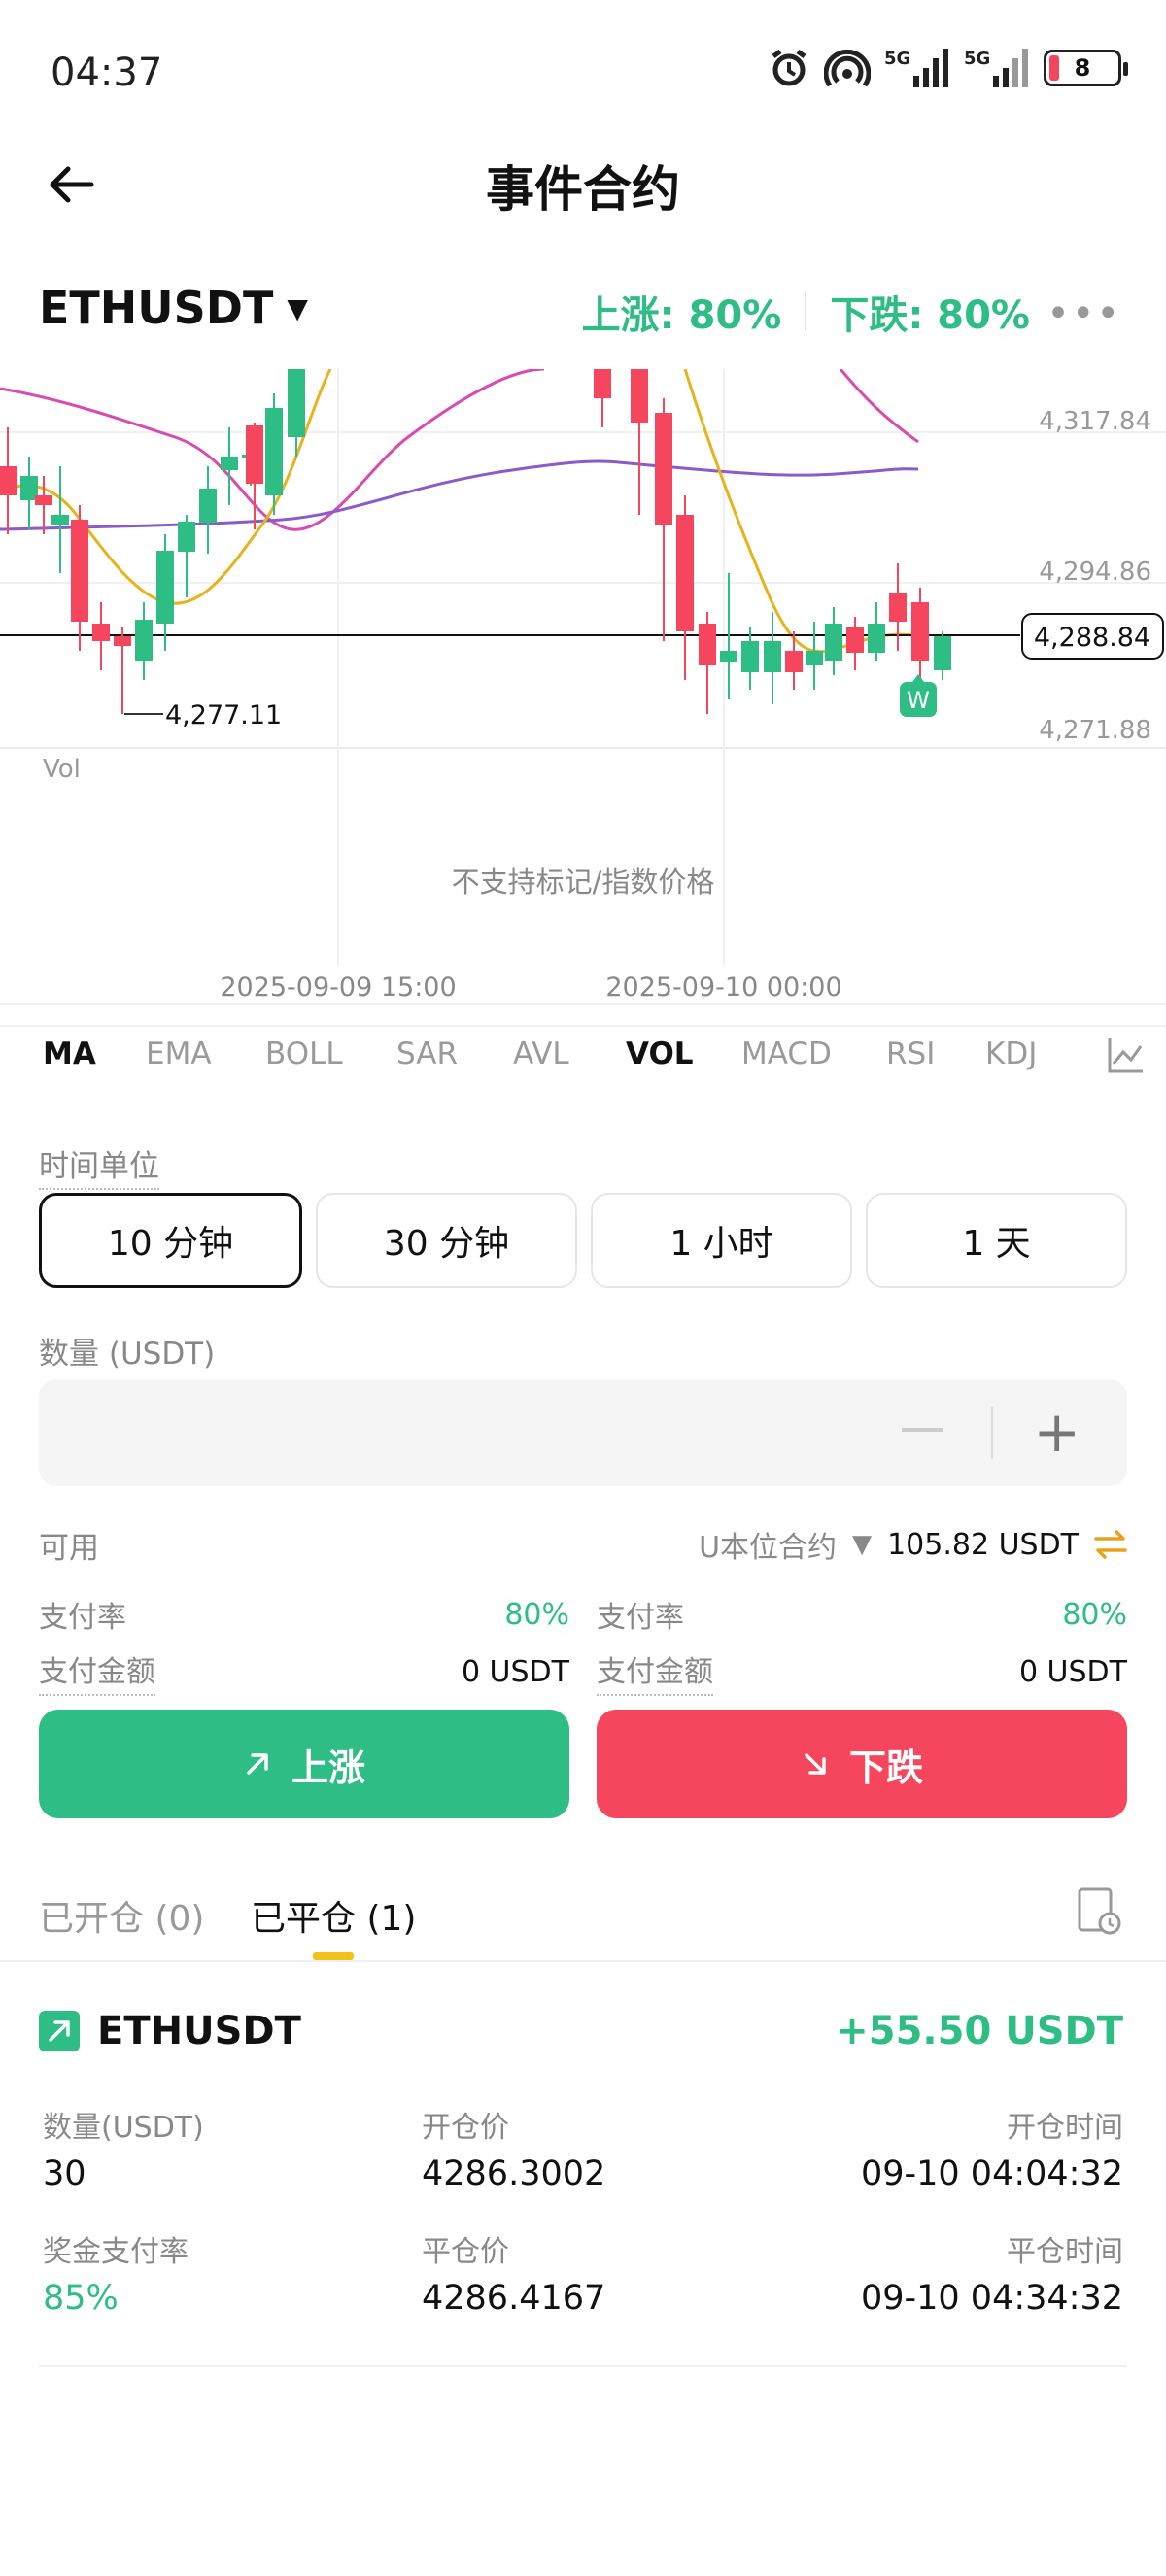 The width and height of the screenshot is (1166, 2576). I want to click on svg-text: 5G, so click(977, 59).